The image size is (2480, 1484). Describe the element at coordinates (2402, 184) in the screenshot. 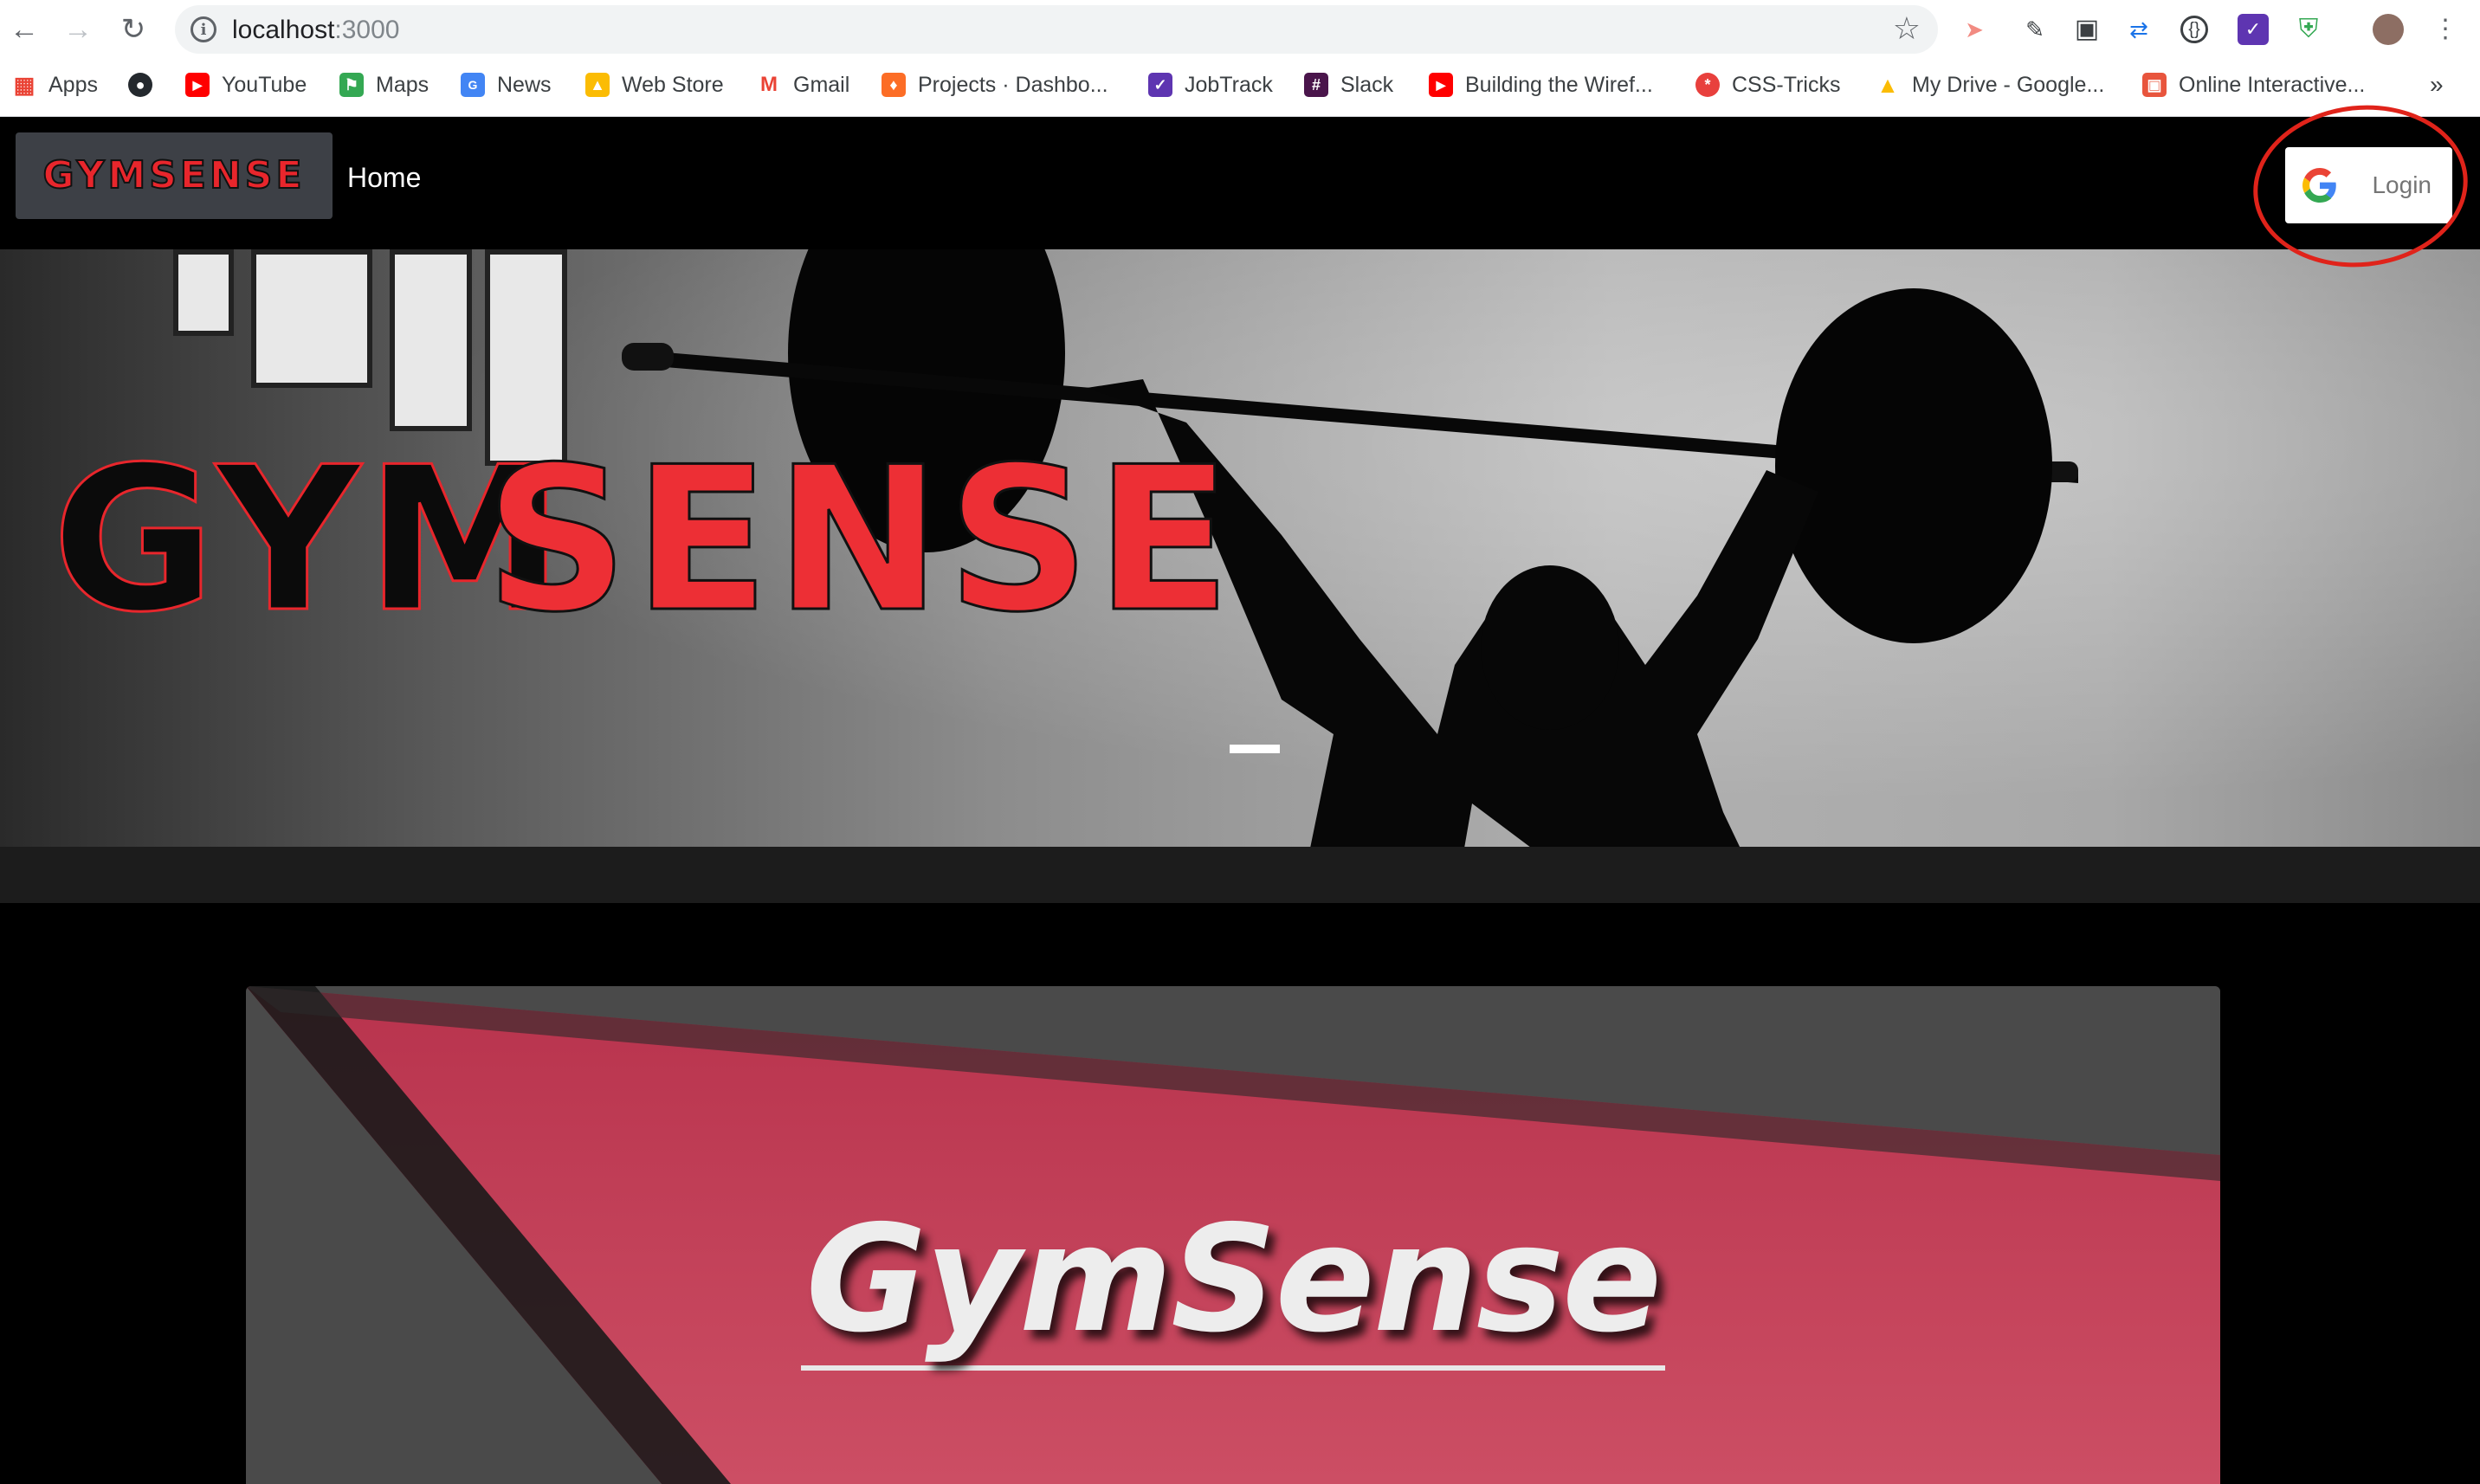

I see `login-label: Login` at that location.